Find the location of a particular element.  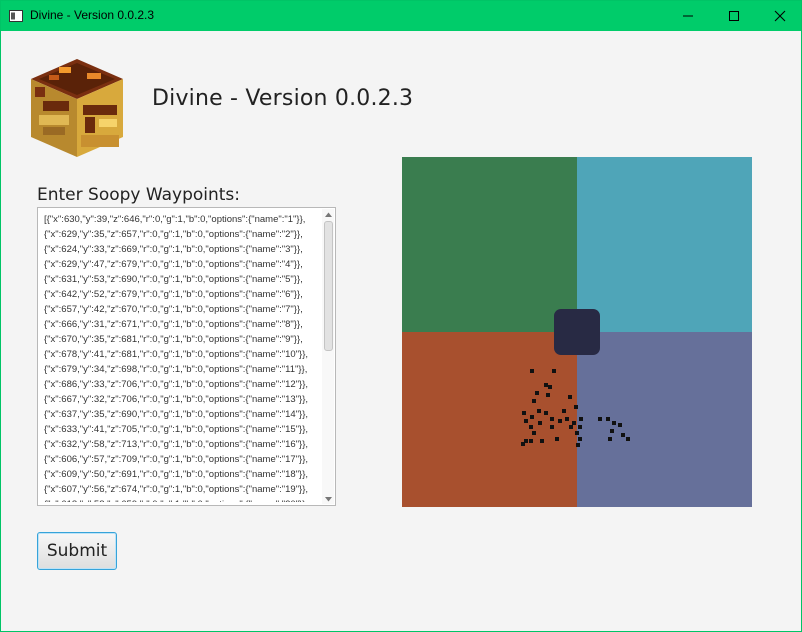

waypoints-label: Enter Soopy Waypoints: is located at coordinates (139, 195).